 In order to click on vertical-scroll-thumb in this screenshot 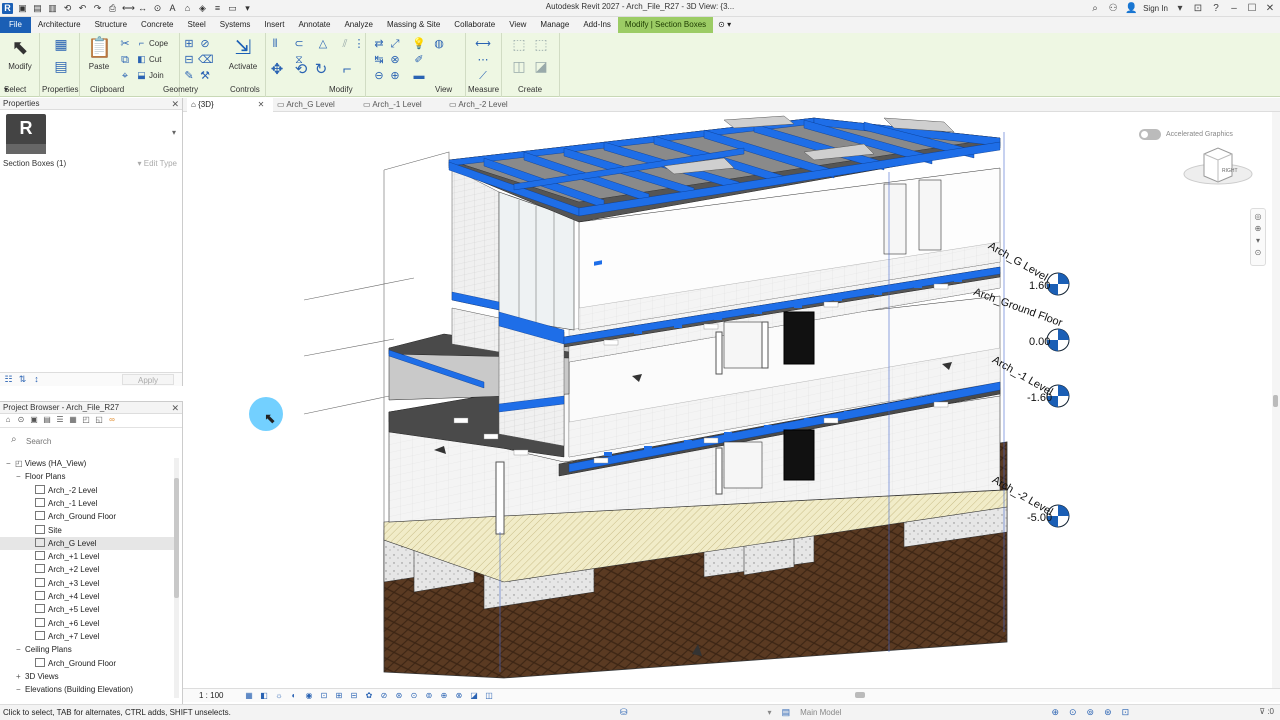, I will do `click(1275, 401)`.